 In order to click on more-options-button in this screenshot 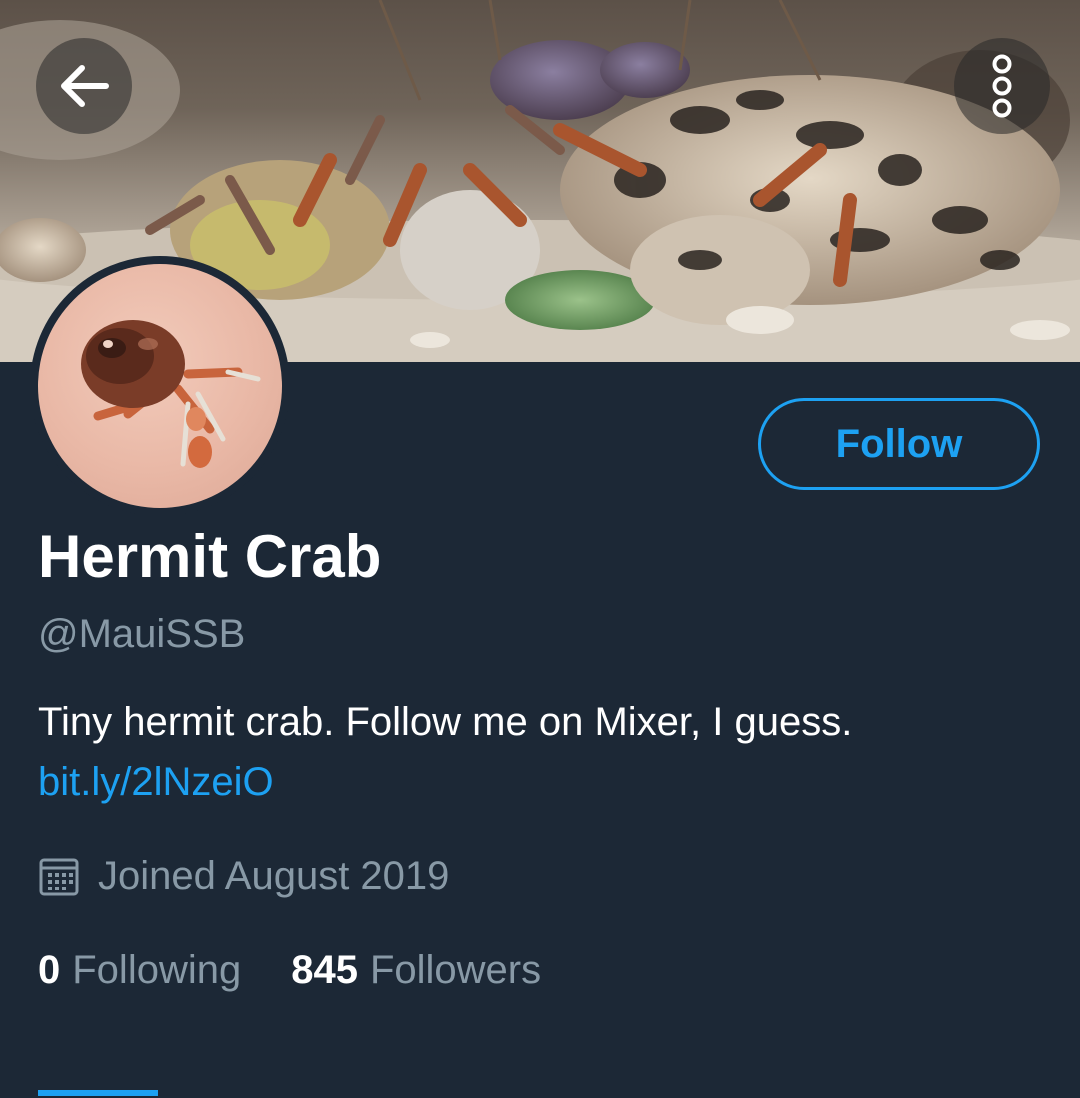, I will do `click(1002, 86)`.